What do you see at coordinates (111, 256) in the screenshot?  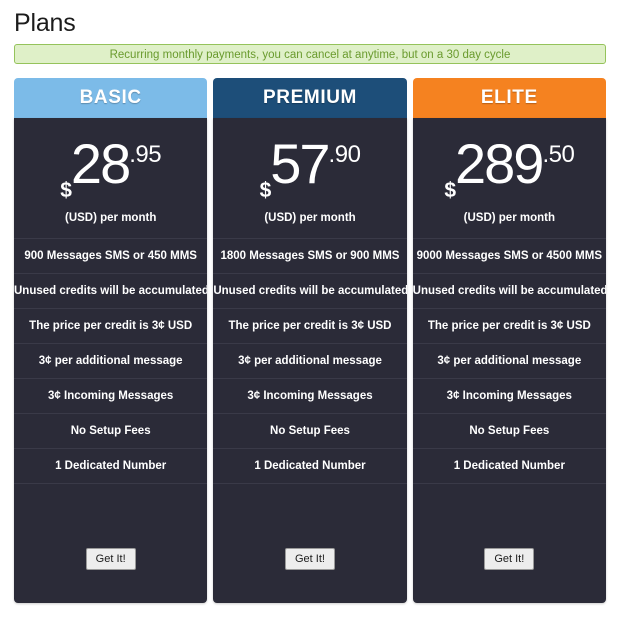 I see `feature-item: 900 Messages SMS or 450 MMS` at bounding box center [111, 256].